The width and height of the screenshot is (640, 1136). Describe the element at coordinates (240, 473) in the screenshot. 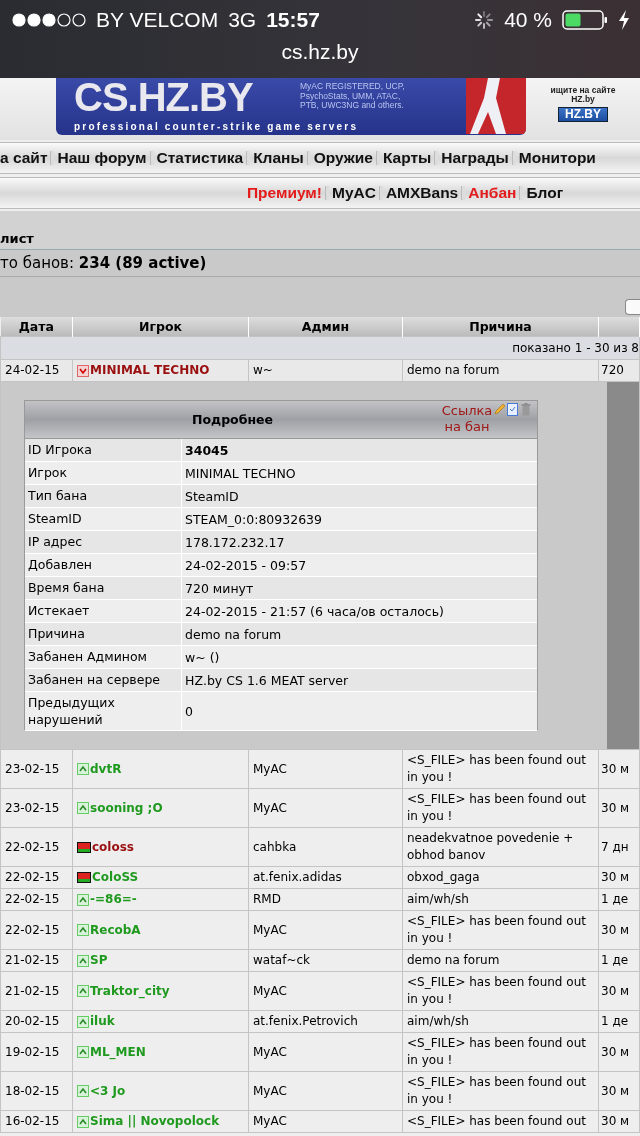

I see `field-value: MINIMAL TECHNO` at that location.